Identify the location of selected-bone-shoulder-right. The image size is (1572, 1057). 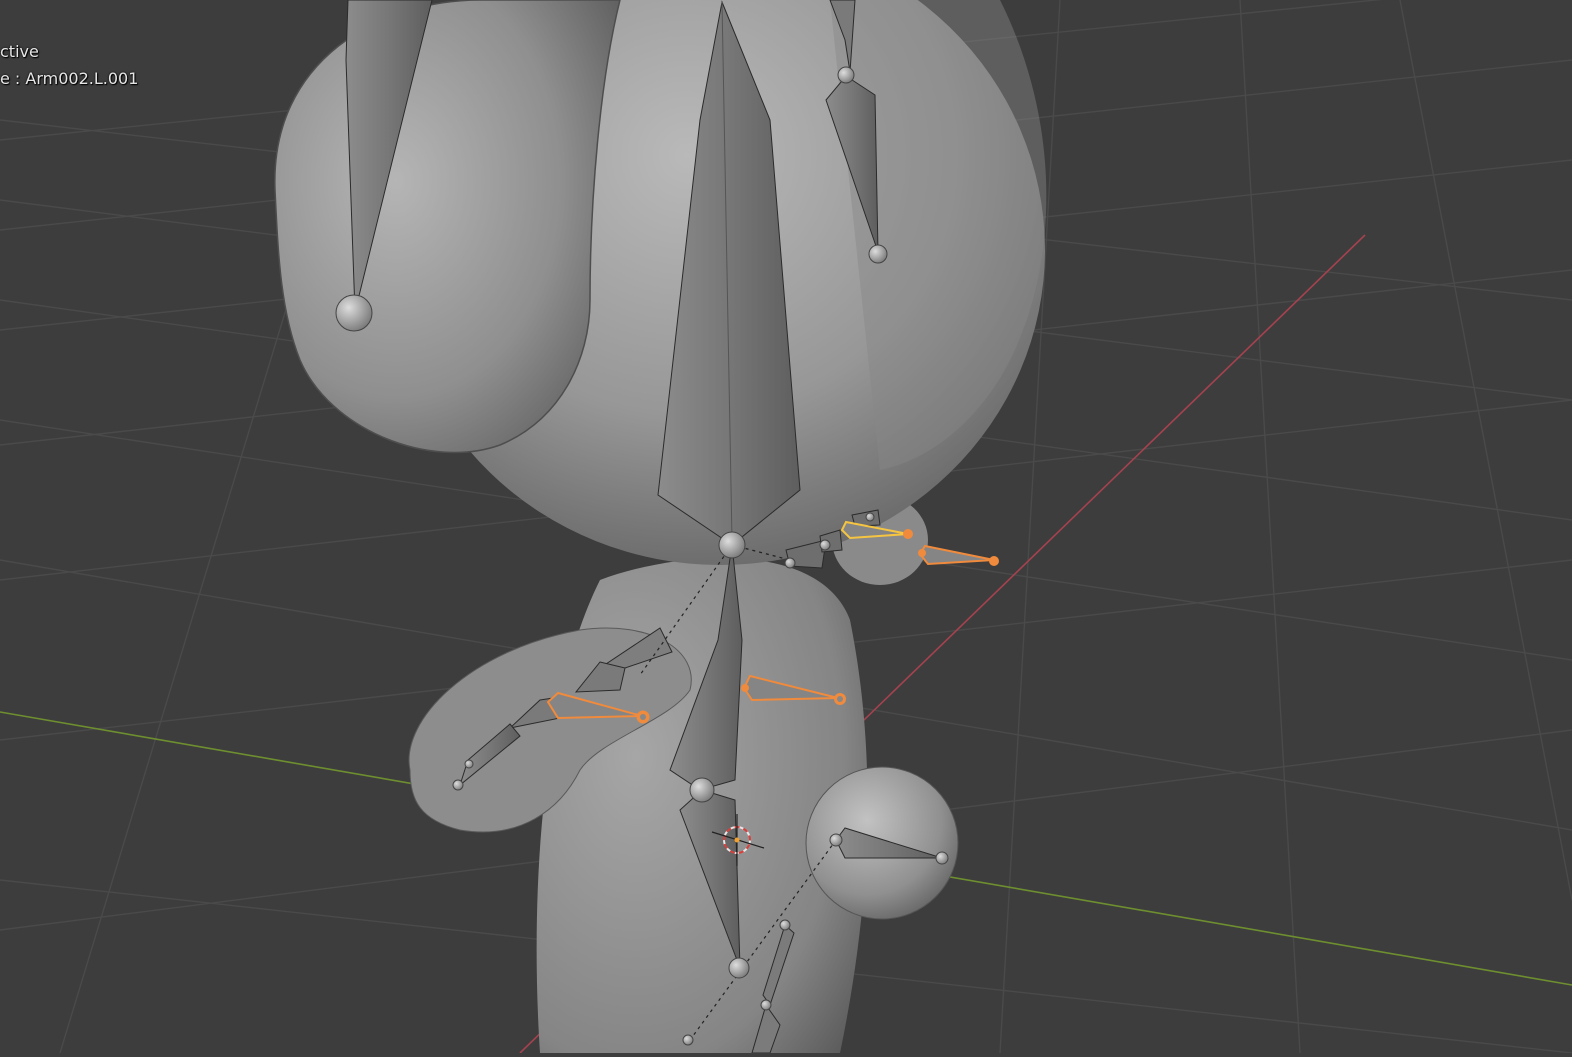
(956, 555).